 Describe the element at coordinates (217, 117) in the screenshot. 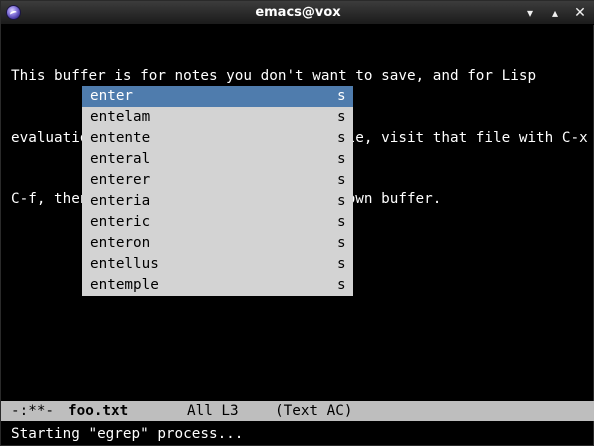

I see `completion-item: entelam s` at that location.